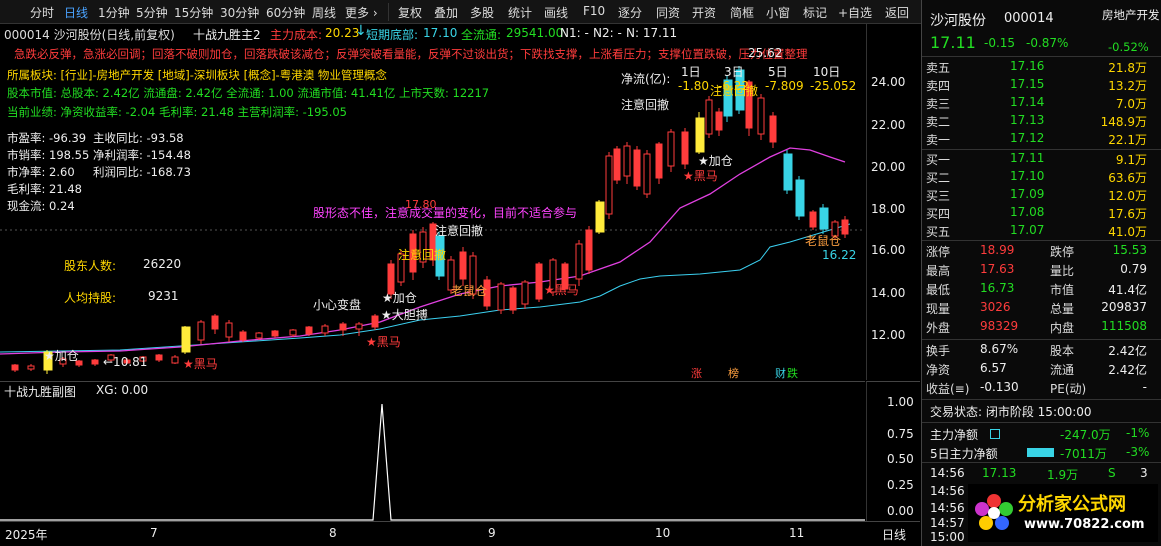 The width and height of the screenshot is (1161, 546). What do you see at coordinates (855, 12) in the screenshot?
I see `add-watchlist-button: +自选` at bounding box center [855, 12].